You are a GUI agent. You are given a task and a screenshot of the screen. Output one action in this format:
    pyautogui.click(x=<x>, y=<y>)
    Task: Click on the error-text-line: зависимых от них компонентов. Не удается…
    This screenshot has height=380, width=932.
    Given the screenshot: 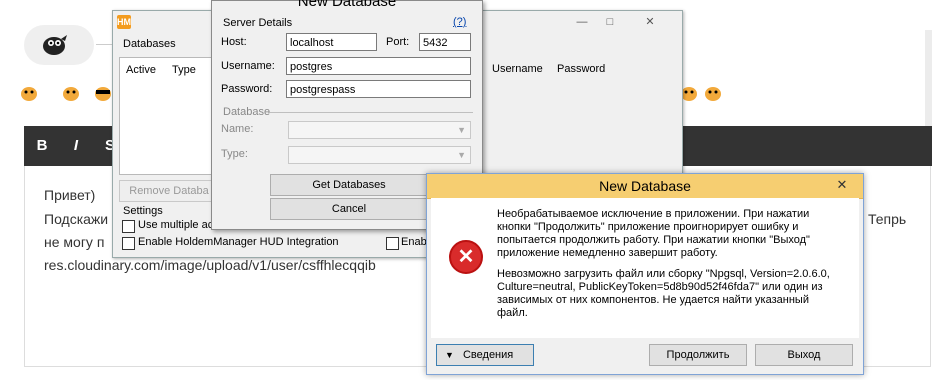 What is the action you would take?
    pyautogui.click(x=653, y=300)
    